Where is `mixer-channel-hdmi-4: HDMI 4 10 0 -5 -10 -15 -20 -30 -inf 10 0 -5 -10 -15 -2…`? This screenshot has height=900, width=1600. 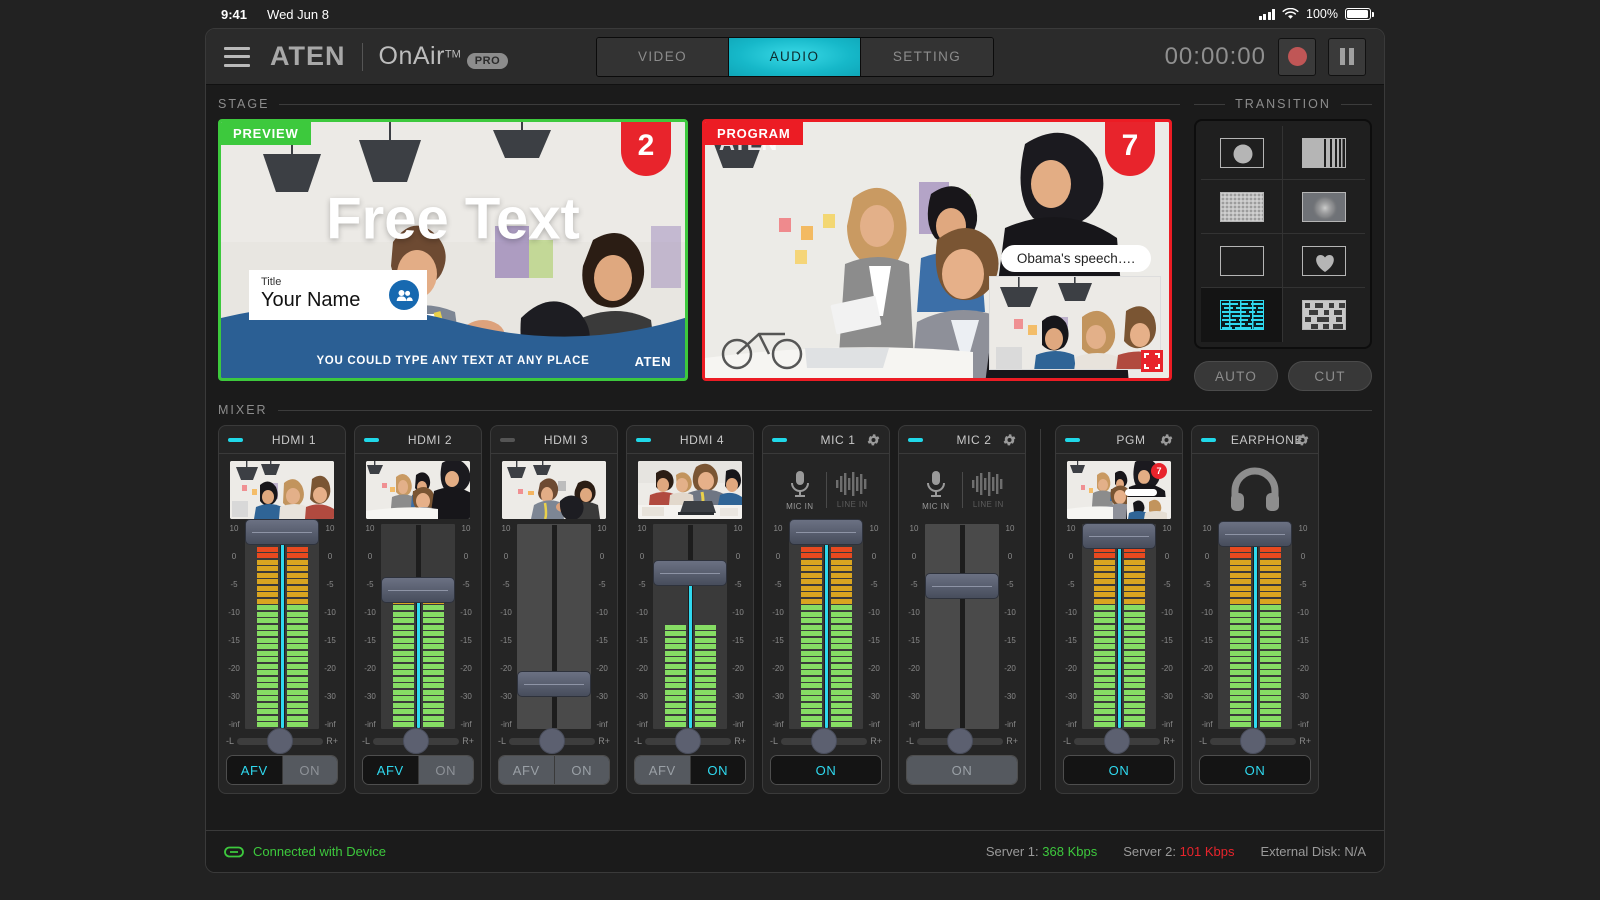 mixer-channel-hdmi-4: HDMI 4 10 0 -5 -10 -15 -20 -30 -inf 10 0 -5 -10 -15 -2… is located at coordinates (690, 609).